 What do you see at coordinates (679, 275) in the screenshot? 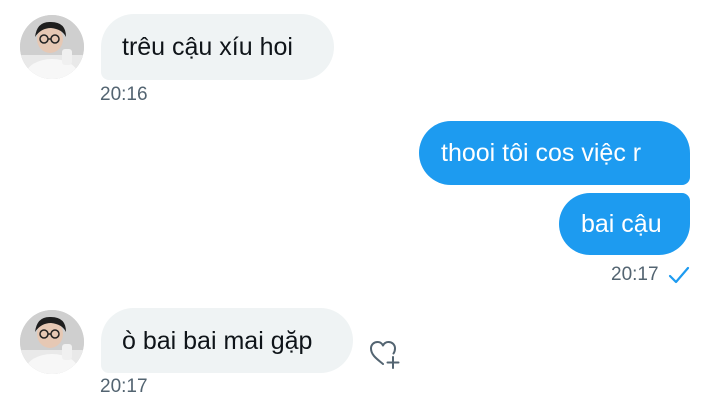
I see `check-icon` at bounding box center [679, 275].